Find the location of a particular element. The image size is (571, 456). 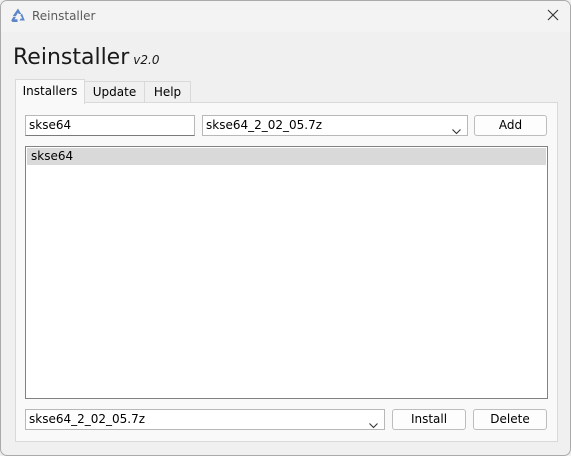

tab-update-label: Update is located at coordinates (114, 92).